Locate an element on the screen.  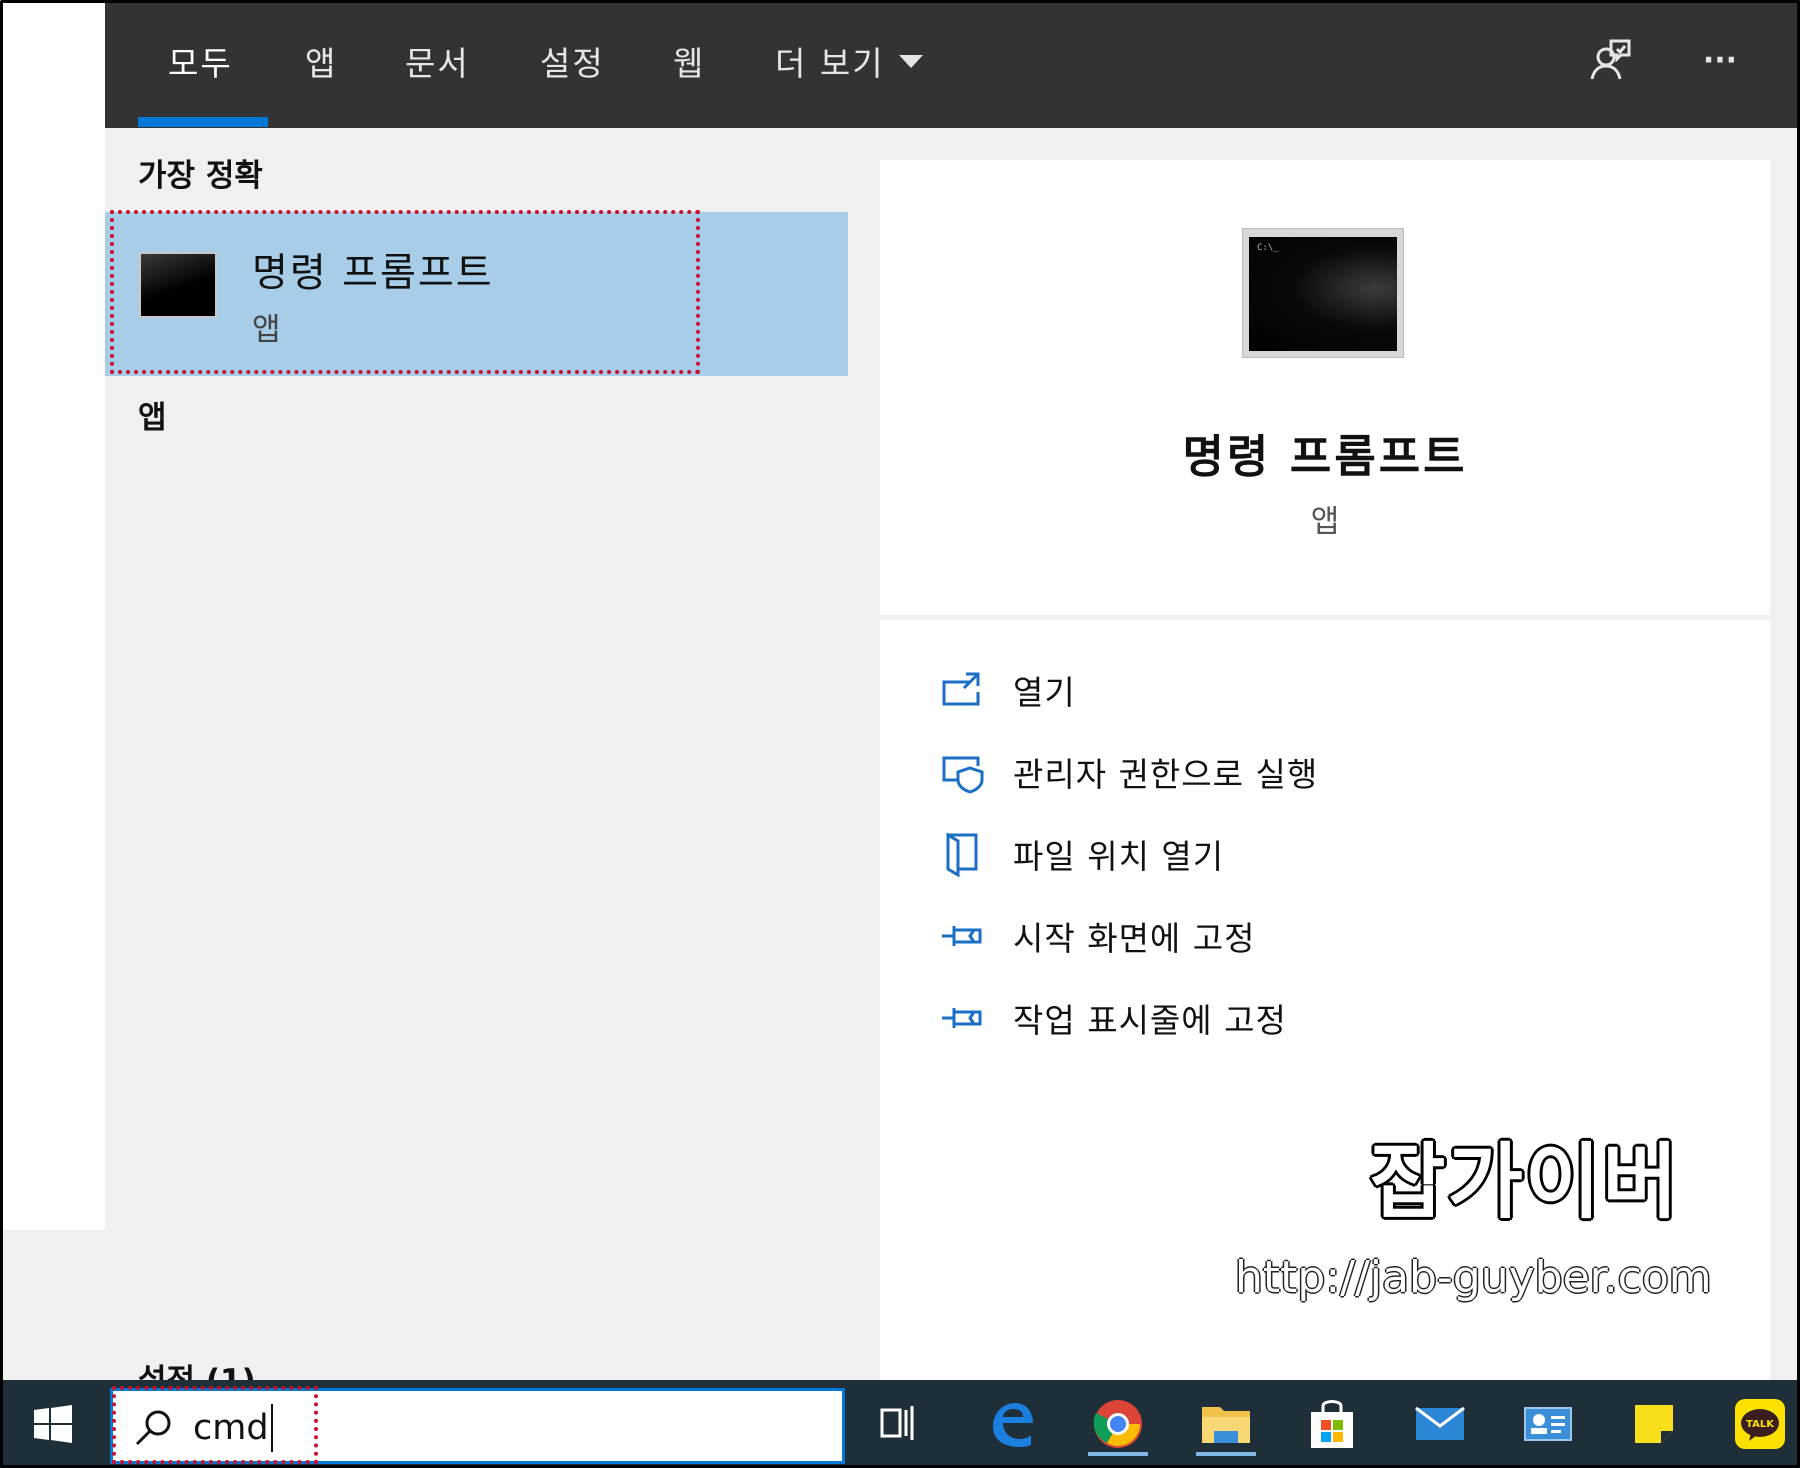
store-icon is located at coordinates (1332, 1424).